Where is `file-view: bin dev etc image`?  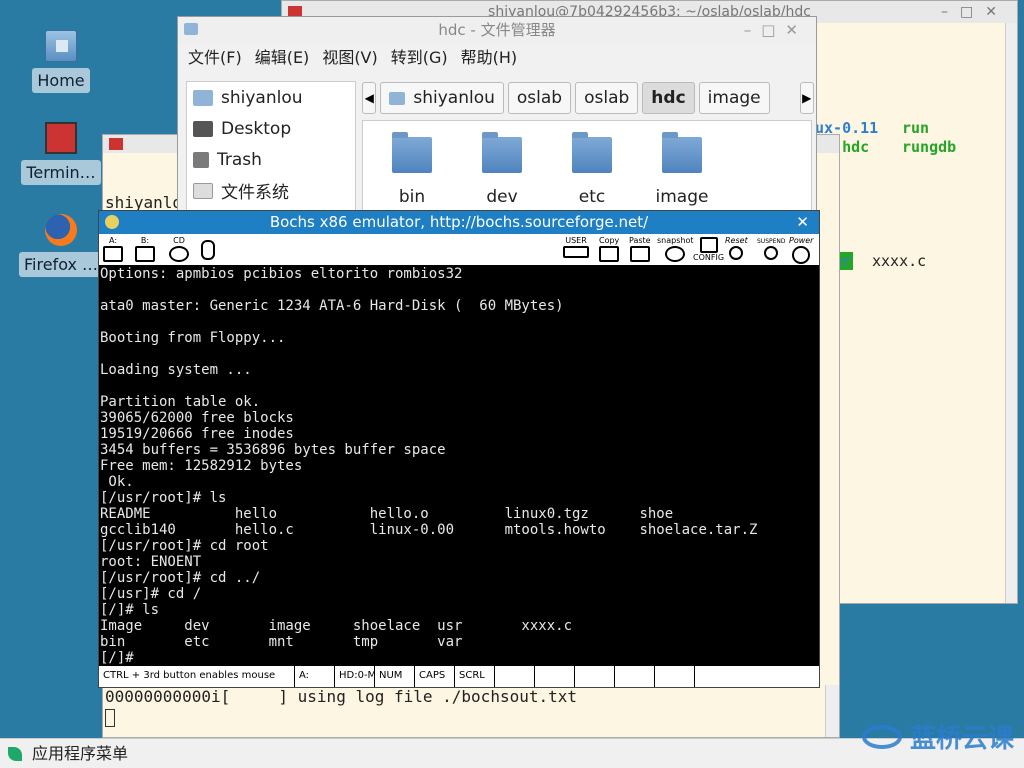
file-view: bin dev etc image is located at coordinates (587, 167).